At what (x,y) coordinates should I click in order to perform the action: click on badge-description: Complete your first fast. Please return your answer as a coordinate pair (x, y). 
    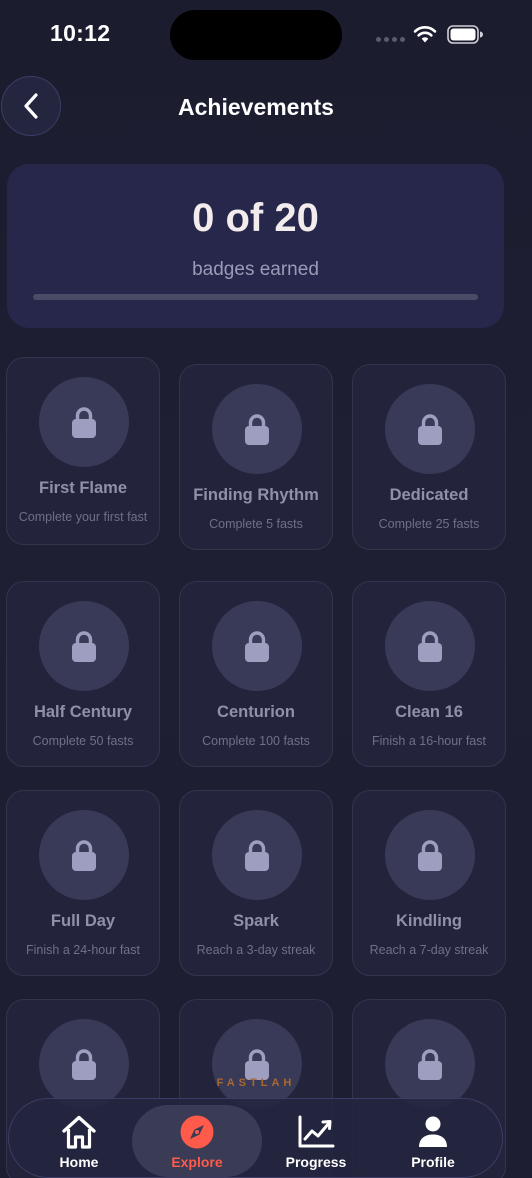
    Looking at the image, I should click on (83, 517).